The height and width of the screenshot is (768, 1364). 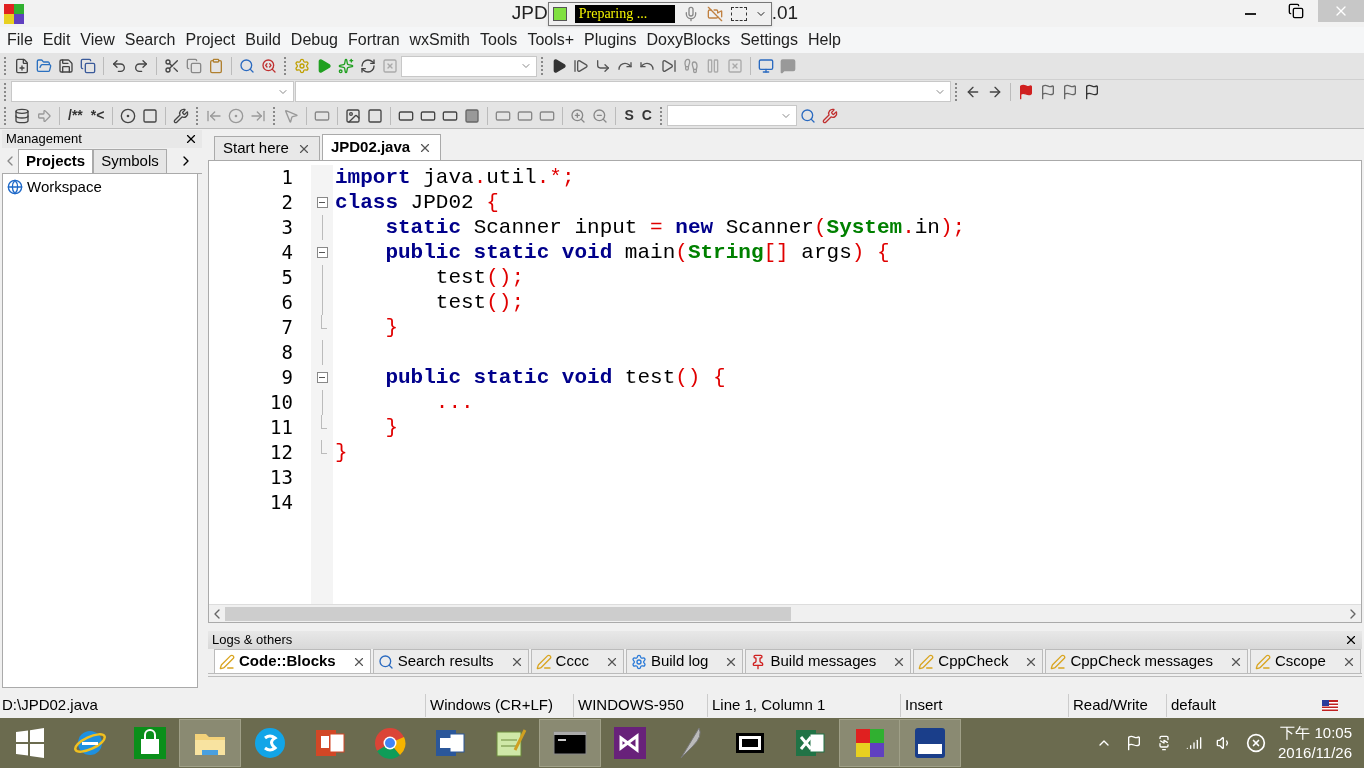 What do you see at coordinates (472, 115) in the screenshot?
I see `filled-square-icon` at bounding box center [472, 115].